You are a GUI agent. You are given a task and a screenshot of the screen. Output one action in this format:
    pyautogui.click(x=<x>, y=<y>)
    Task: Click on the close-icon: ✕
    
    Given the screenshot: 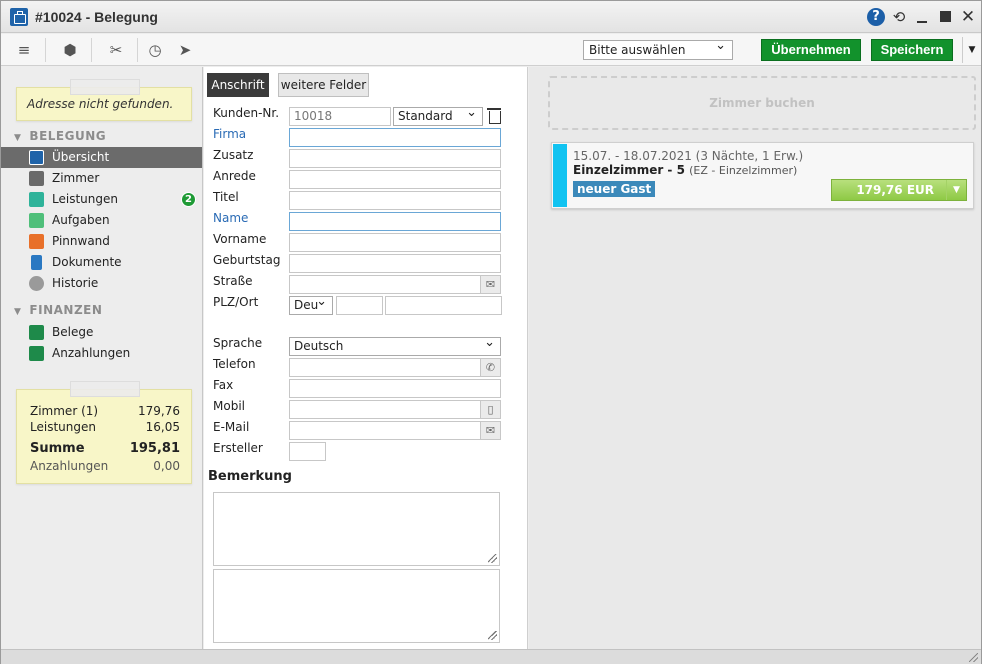 What is the action you would take?
    pyautogui.click(x=968, y=17)
    